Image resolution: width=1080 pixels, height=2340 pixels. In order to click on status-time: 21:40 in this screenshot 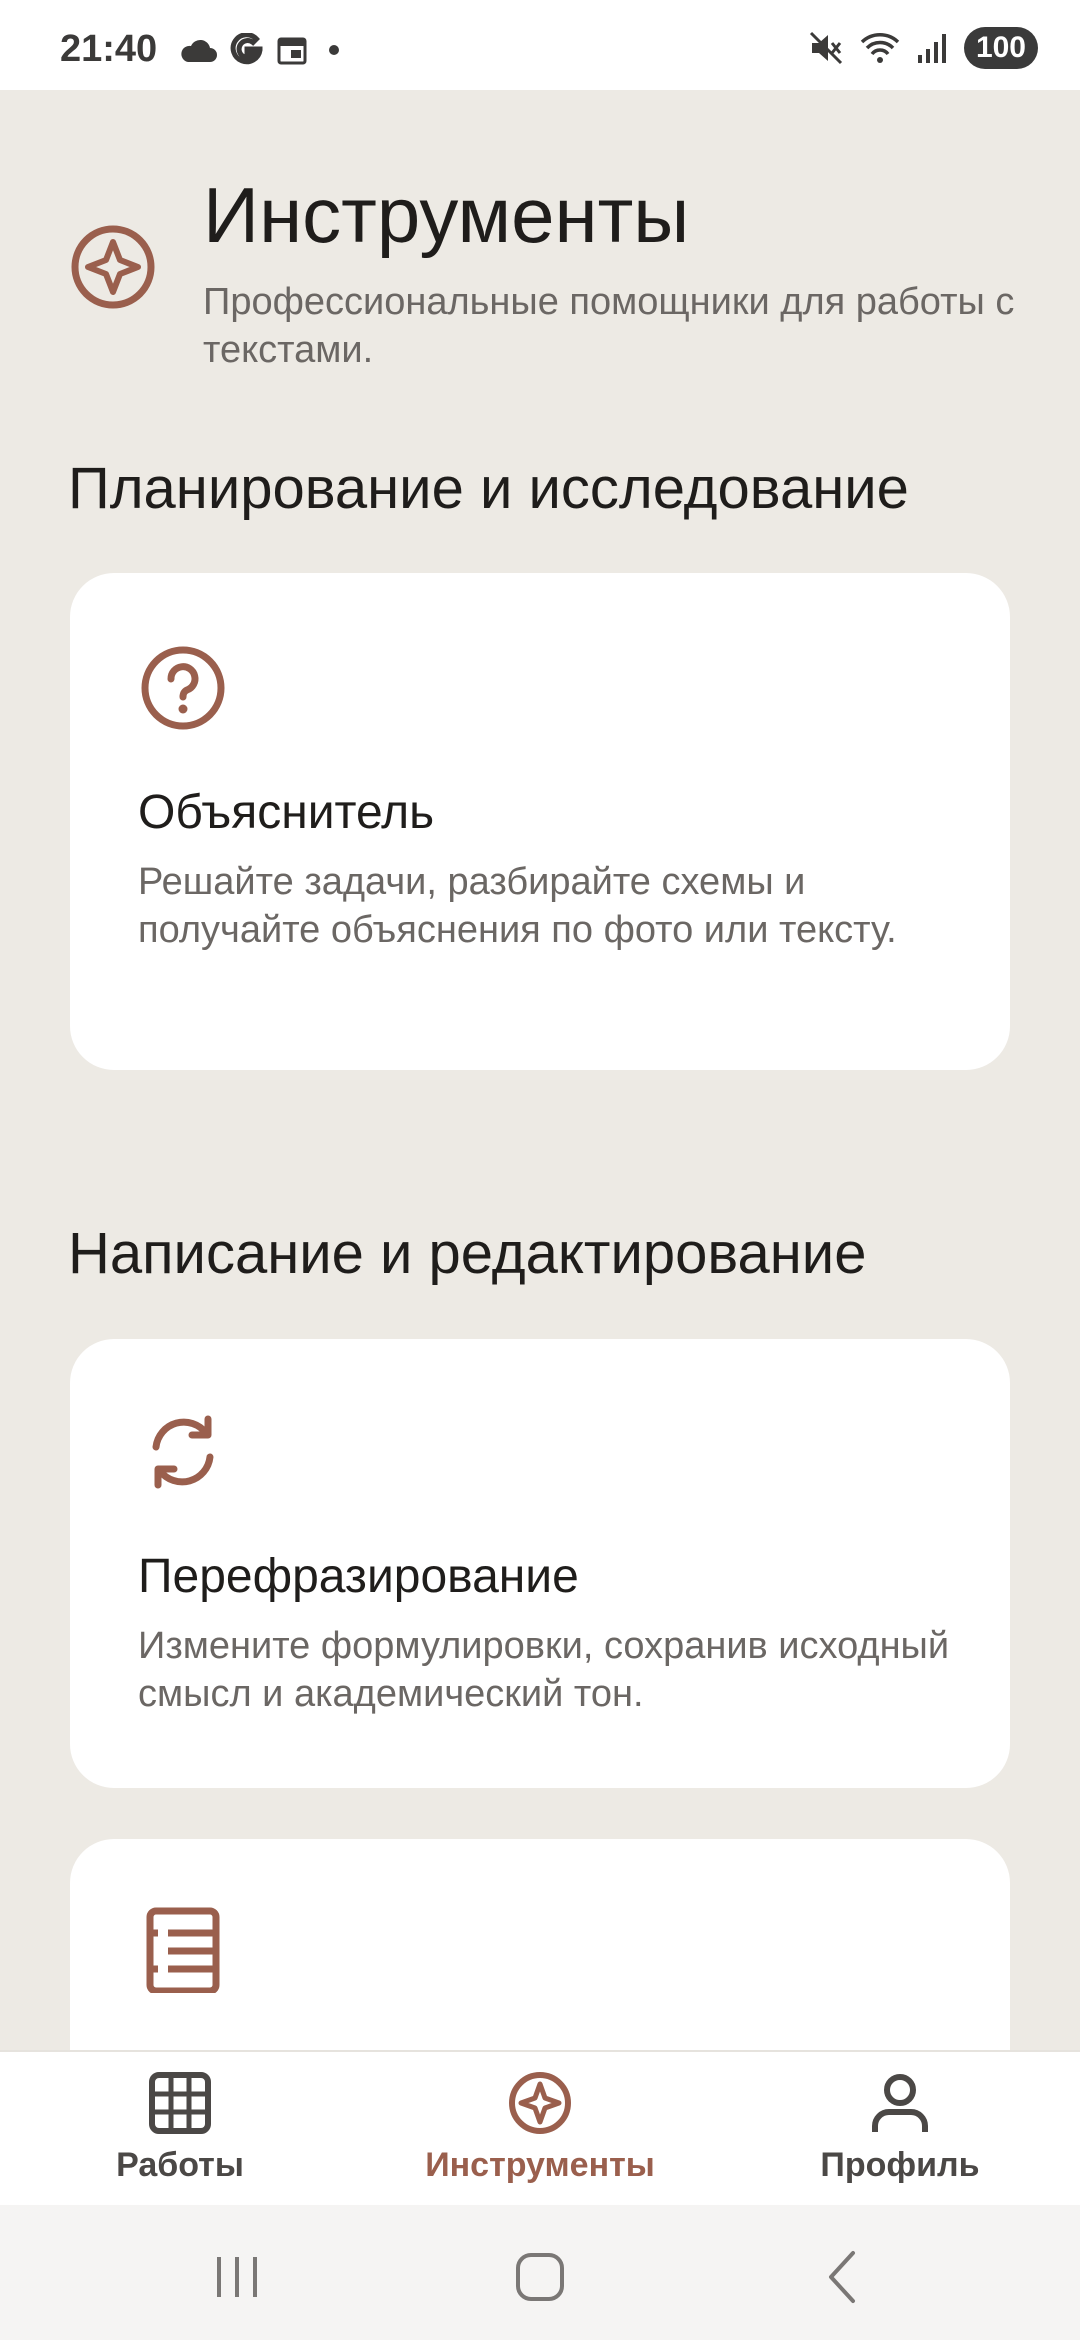, I will do `click(109, 49)`.